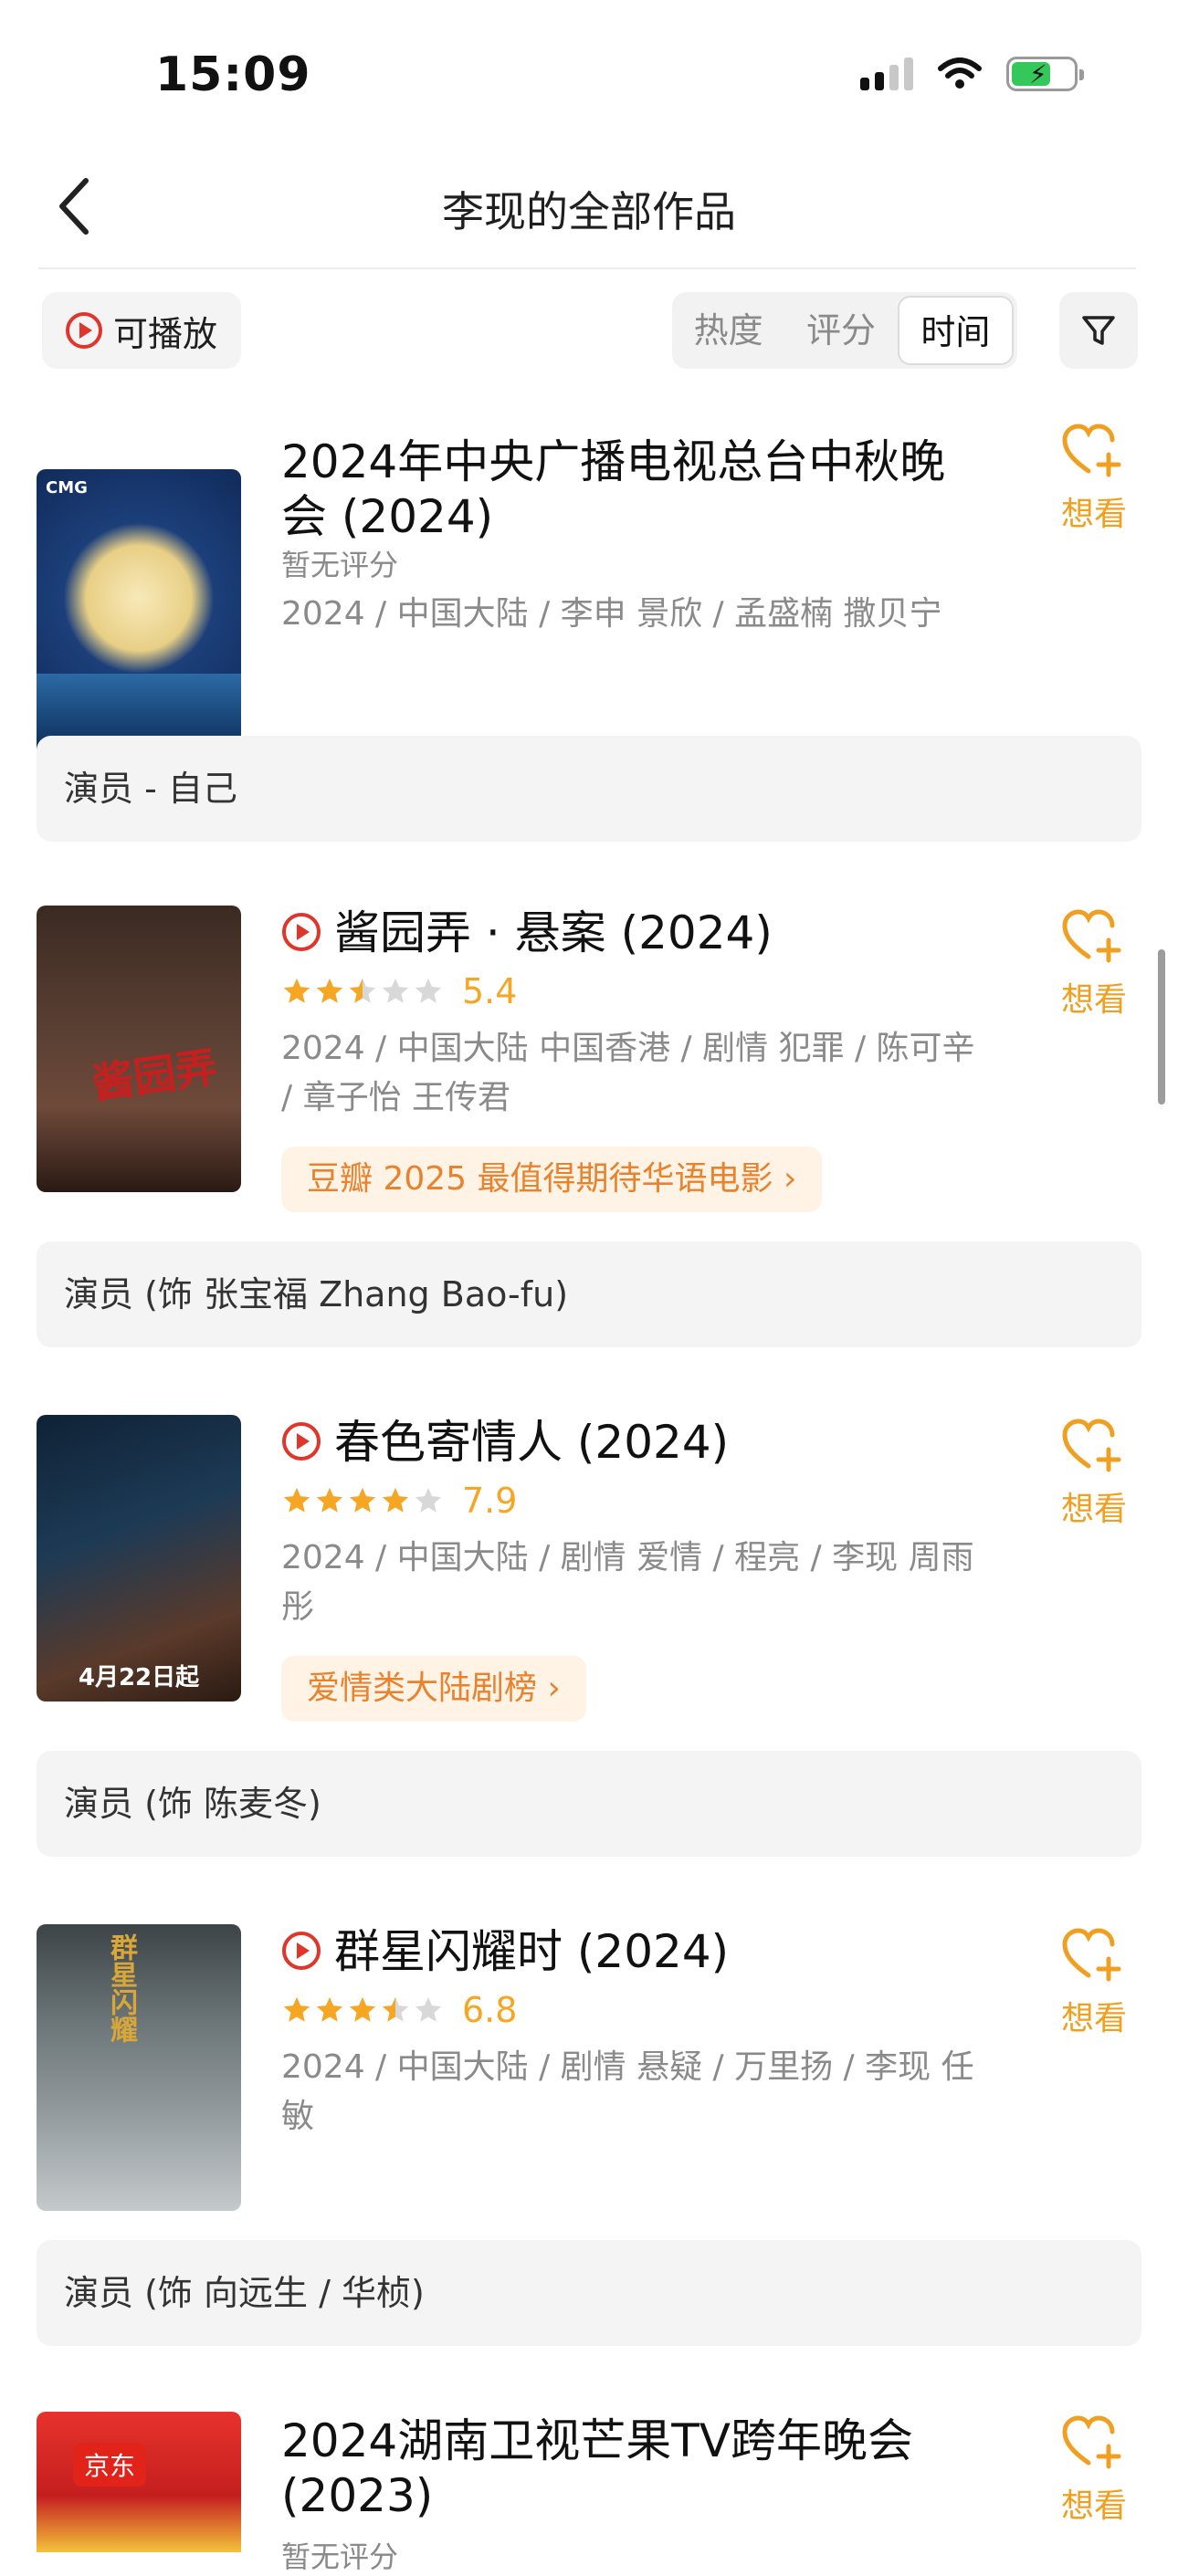  Describe the element at coordinates (139, 1558) in the screenshot. I see `poster-image: 4月22日起` at that location.